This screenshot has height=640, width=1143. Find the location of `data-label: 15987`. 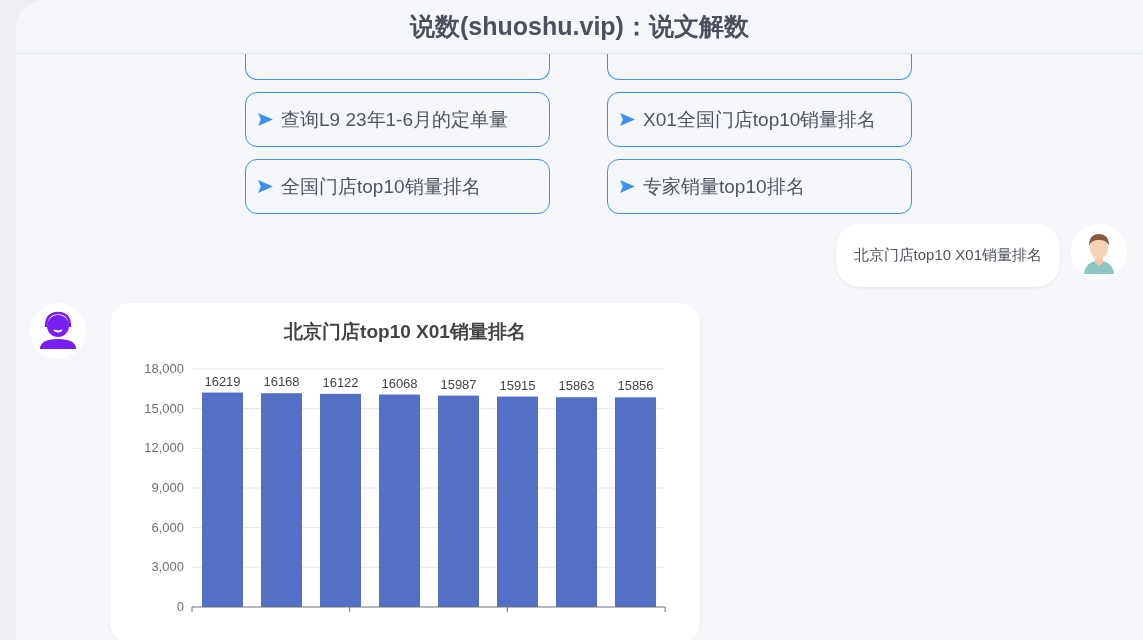

data-label: 15987 is located at coordinates (458, 384).